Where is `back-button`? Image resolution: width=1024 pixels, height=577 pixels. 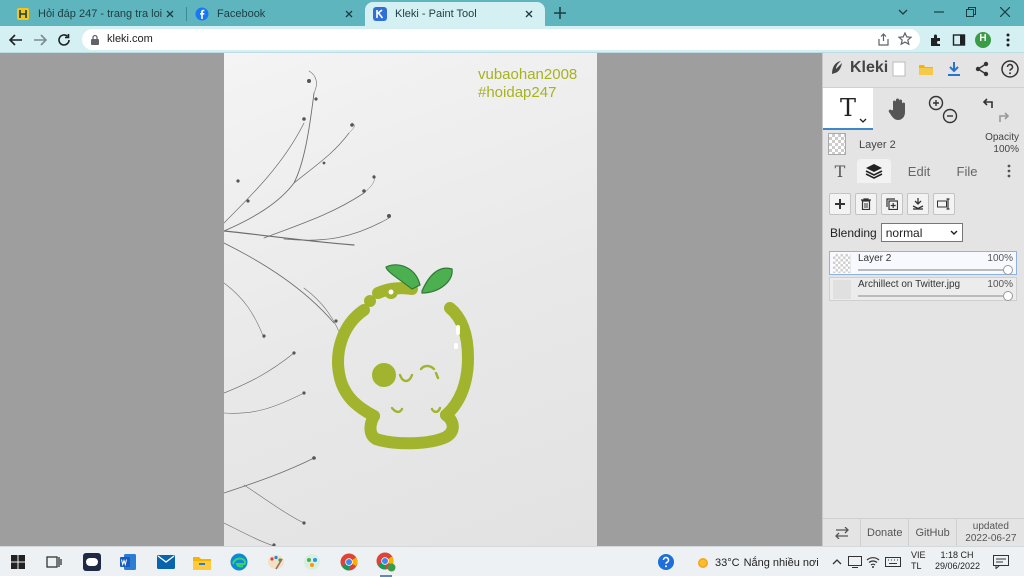
back-button is located at coordinates (16, 40).